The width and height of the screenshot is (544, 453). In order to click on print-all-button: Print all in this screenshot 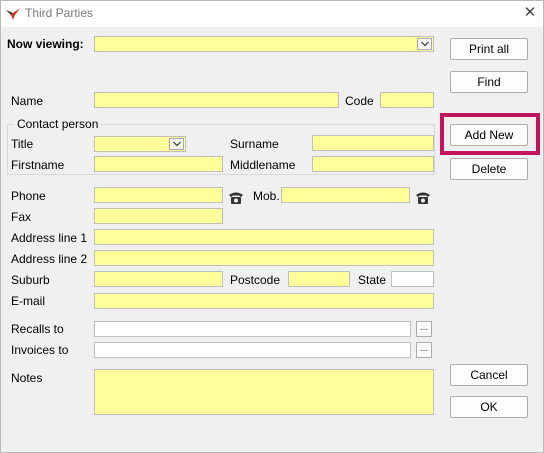, I will do `click(489, 49)`.